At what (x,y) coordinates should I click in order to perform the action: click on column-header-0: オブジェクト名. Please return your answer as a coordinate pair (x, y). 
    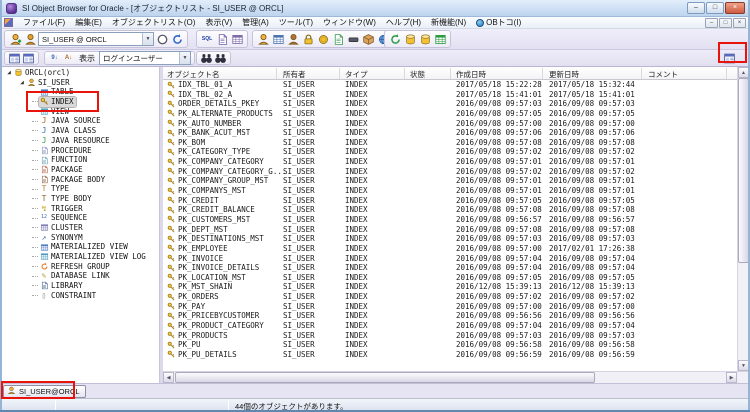
    Looking at the image, I should click on (193, 74).